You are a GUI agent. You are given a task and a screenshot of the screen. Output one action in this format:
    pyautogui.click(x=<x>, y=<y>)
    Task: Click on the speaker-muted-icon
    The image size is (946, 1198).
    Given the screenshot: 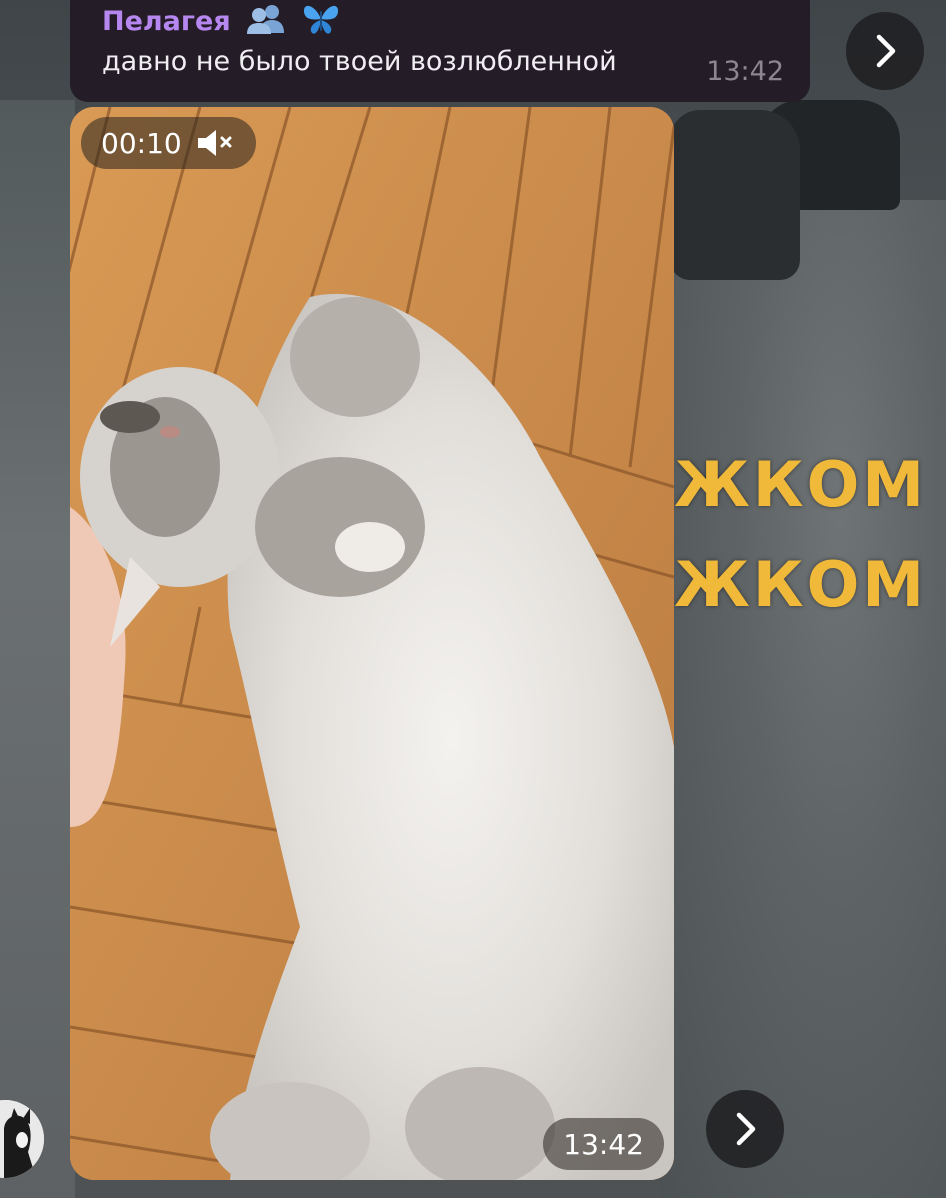 What is the action you would take?
    pyautogui.click(x=216, y=143)
    